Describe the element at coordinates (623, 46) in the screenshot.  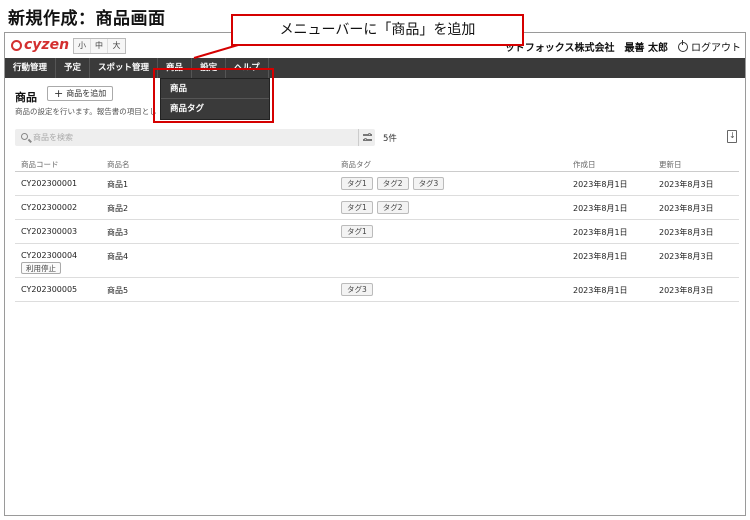
I see `header-user-area: ッドフォックス株式会社 最善 太郎 ログアウト` at that location.